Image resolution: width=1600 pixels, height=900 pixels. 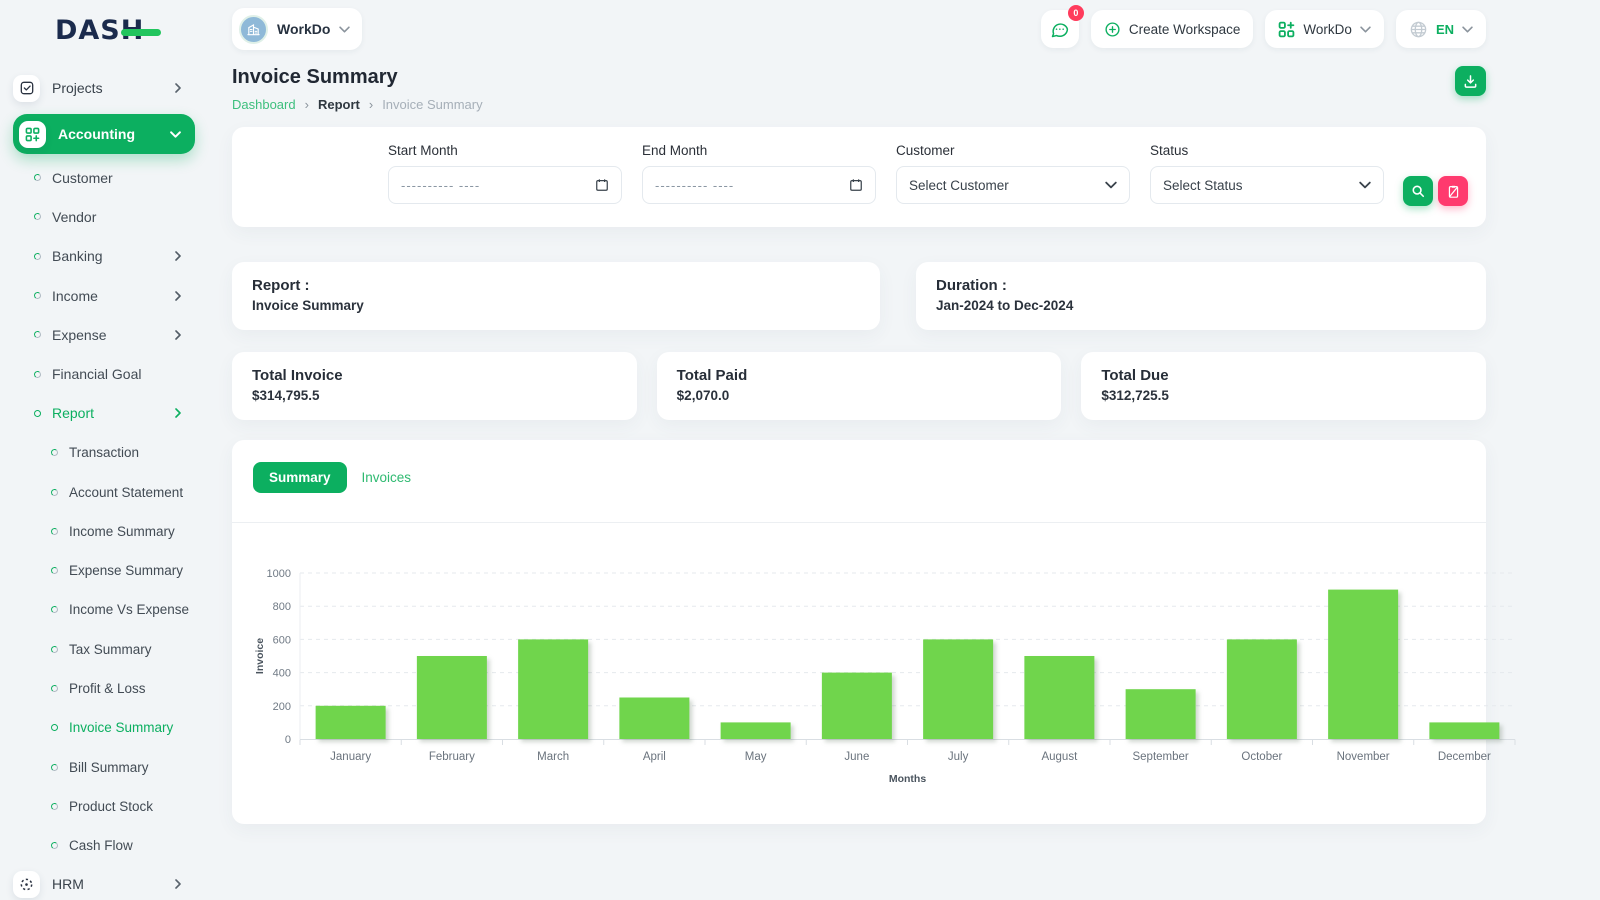 I want to click on sidebar-item-label: Profit & Loss, so click(x=107, y=688).